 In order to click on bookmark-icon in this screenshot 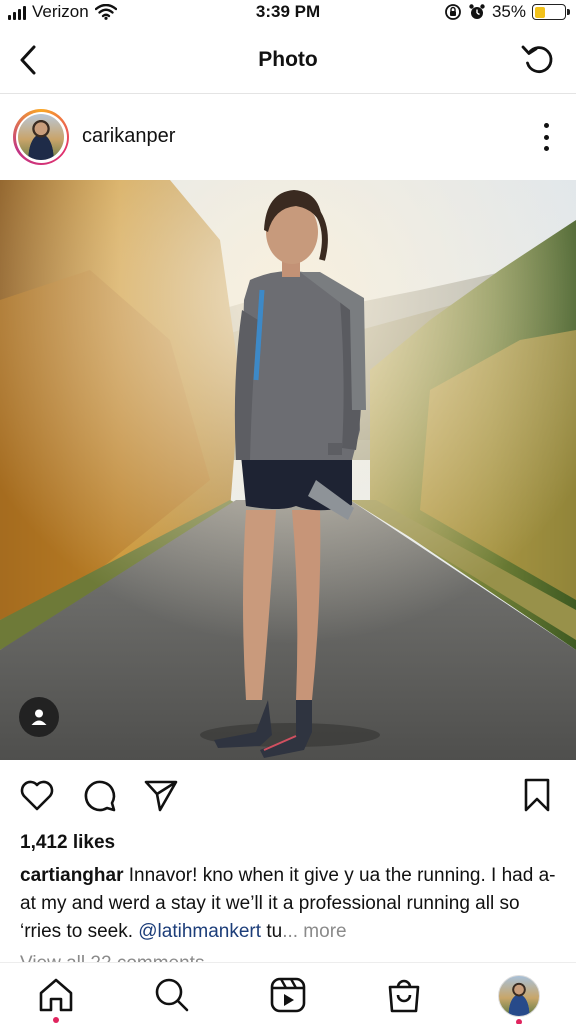, I will do `click(537, 795)`.